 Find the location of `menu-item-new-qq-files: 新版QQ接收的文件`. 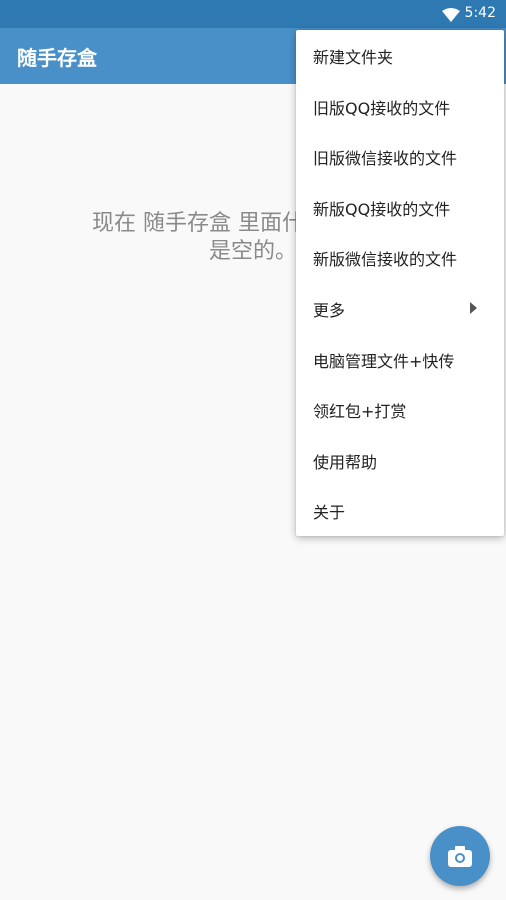

menu-item-new-qq-files: 新版QQ接收的文件 is located at coordinates (400, 207).